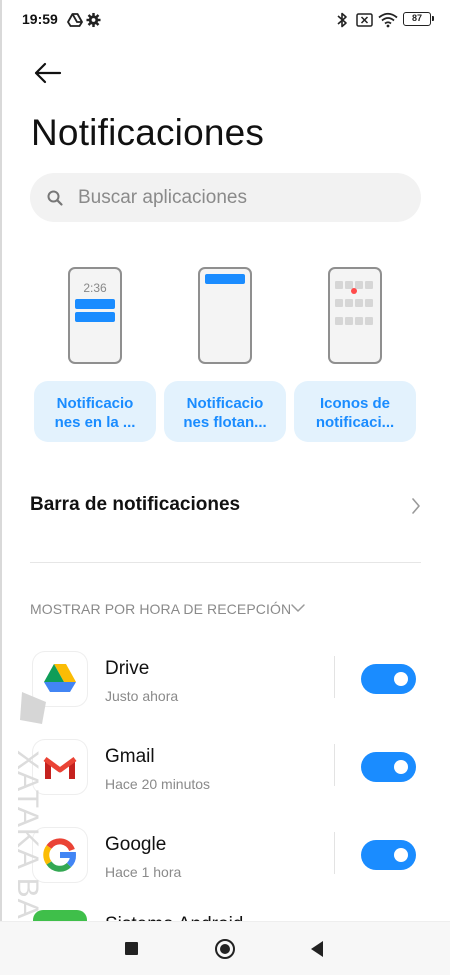 The width and height of the screenshot is (450, 975). I want to click on wifi-icon, so click(388, 20).